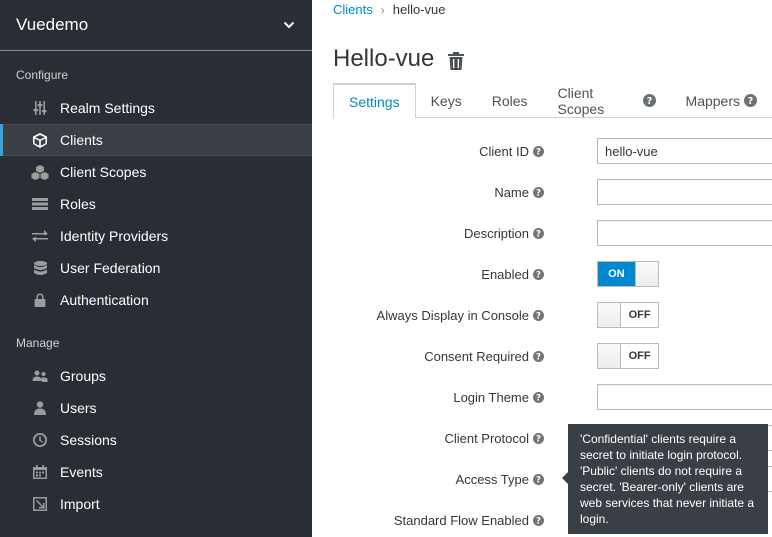  What do you see at coordinates (511, 151) in the screenshot?
I see `field-label: Client ID?` at bounding box center [511, 151].